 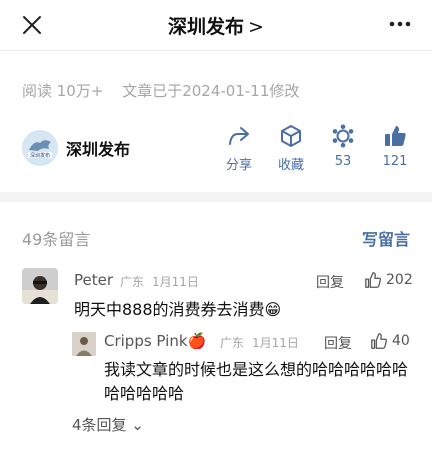 I want to click on reply-like-button: 40, so click(x=390, y=341).